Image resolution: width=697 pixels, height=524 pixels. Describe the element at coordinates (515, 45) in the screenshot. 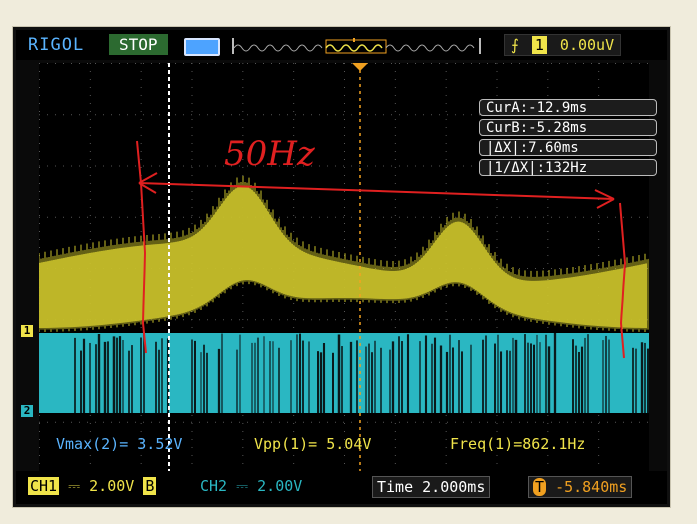

I see `trigger-edge-icon: ⨍` at that location.